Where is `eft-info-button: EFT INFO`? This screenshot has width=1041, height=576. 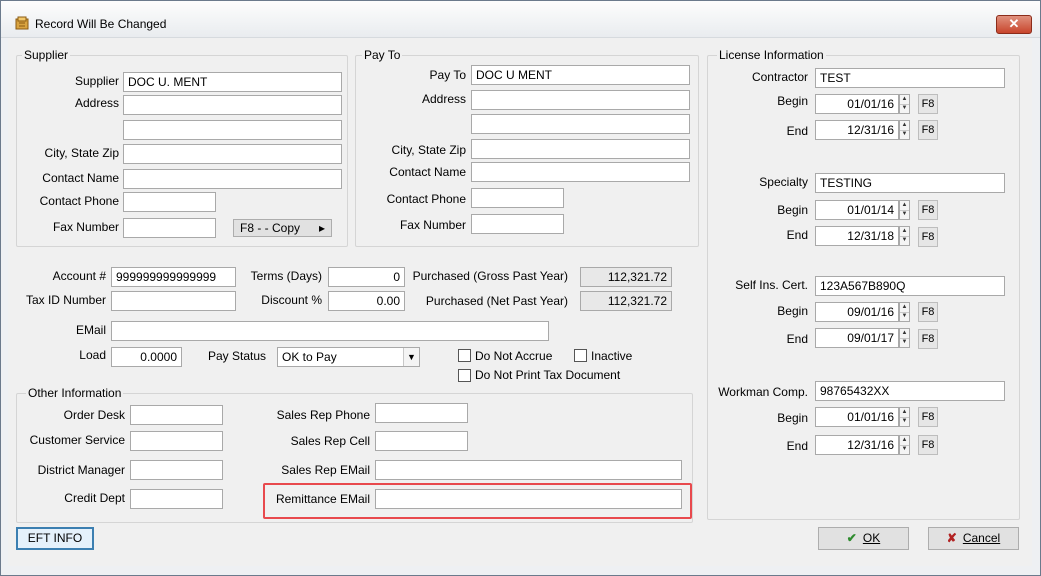
eft-info-button: EFT INFO is located at coordinates (55, 538).